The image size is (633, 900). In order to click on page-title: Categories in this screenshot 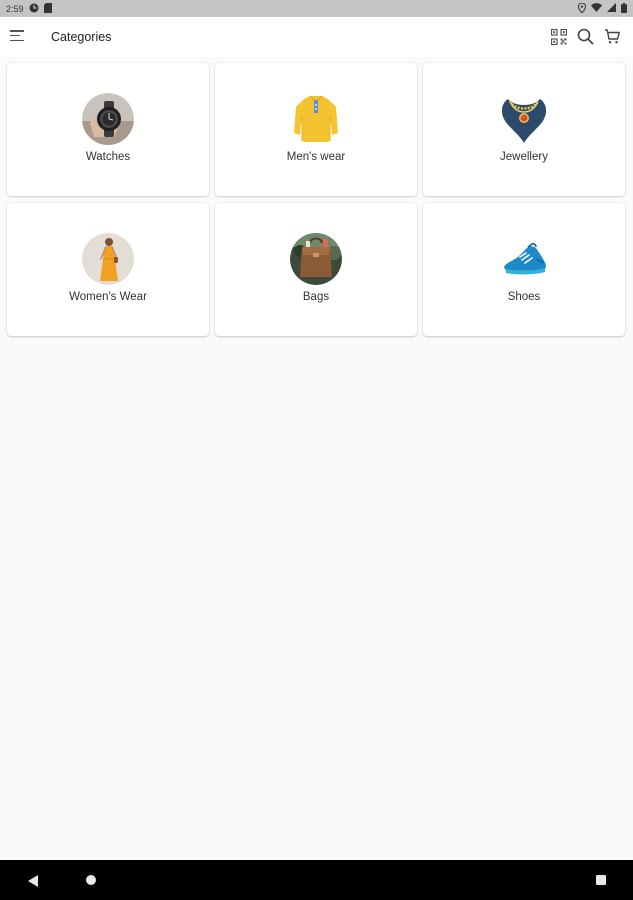, I will do `click(81, 37)`.